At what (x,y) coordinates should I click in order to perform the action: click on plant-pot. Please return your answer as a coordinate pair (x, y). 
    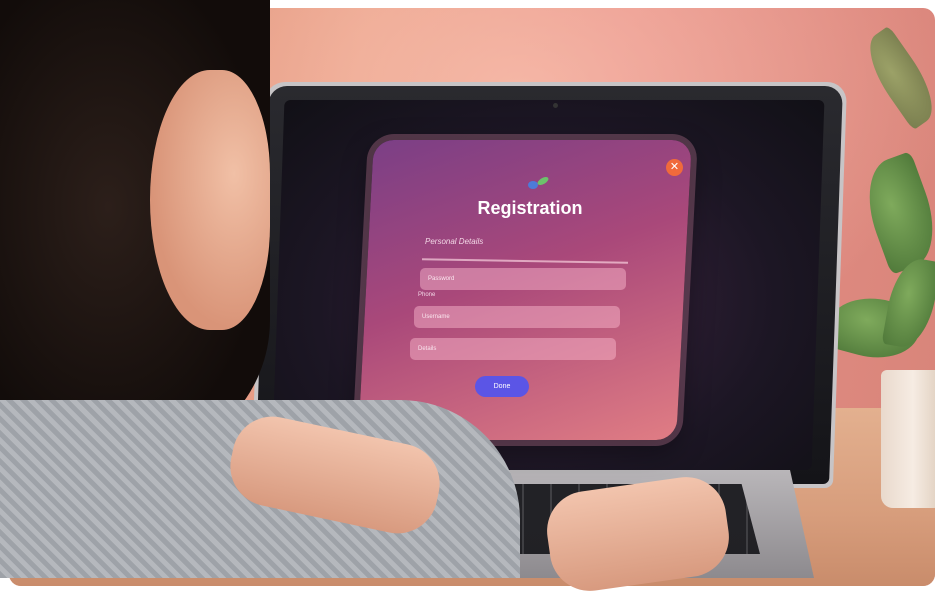
    Looking at the image, I should click on (908, 439).